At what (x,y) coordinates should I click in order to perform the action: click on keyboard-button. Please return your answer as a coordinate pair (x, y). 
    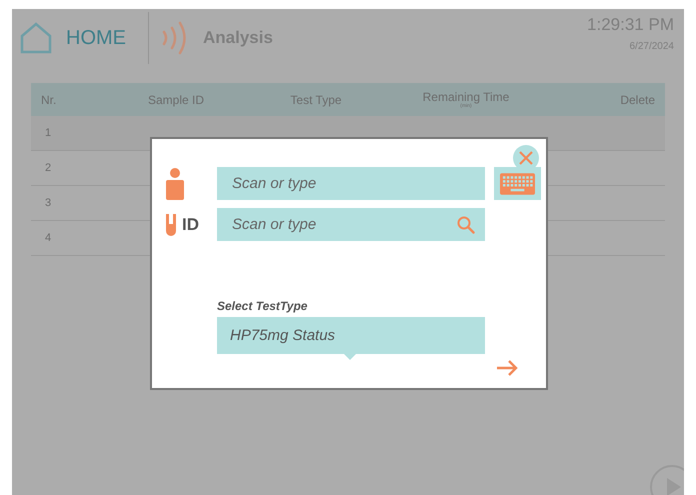
    Looking at the image, I should click on (517, 183).